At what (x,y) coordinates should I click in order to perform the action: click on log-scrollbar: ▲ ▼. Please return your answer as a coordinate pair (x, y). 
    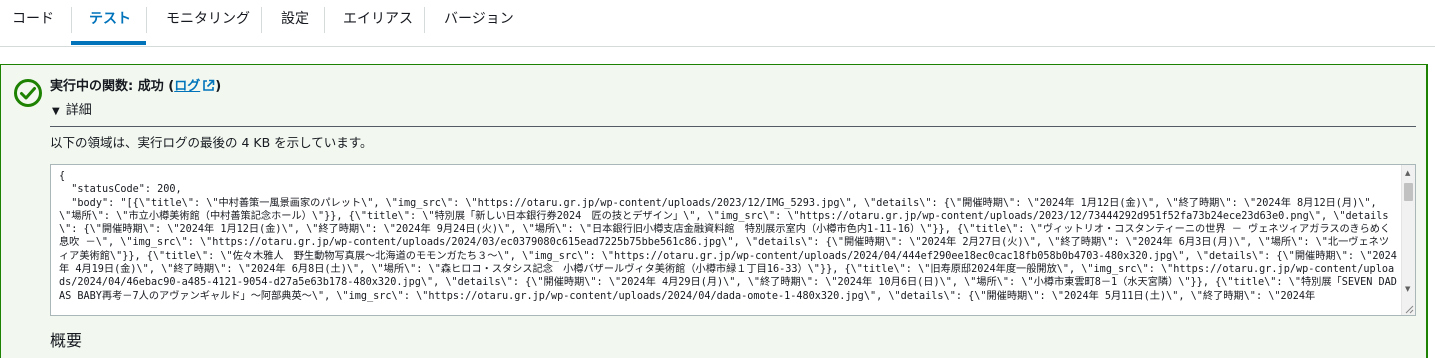
    Looking at the image, I should click on (1408, 240).